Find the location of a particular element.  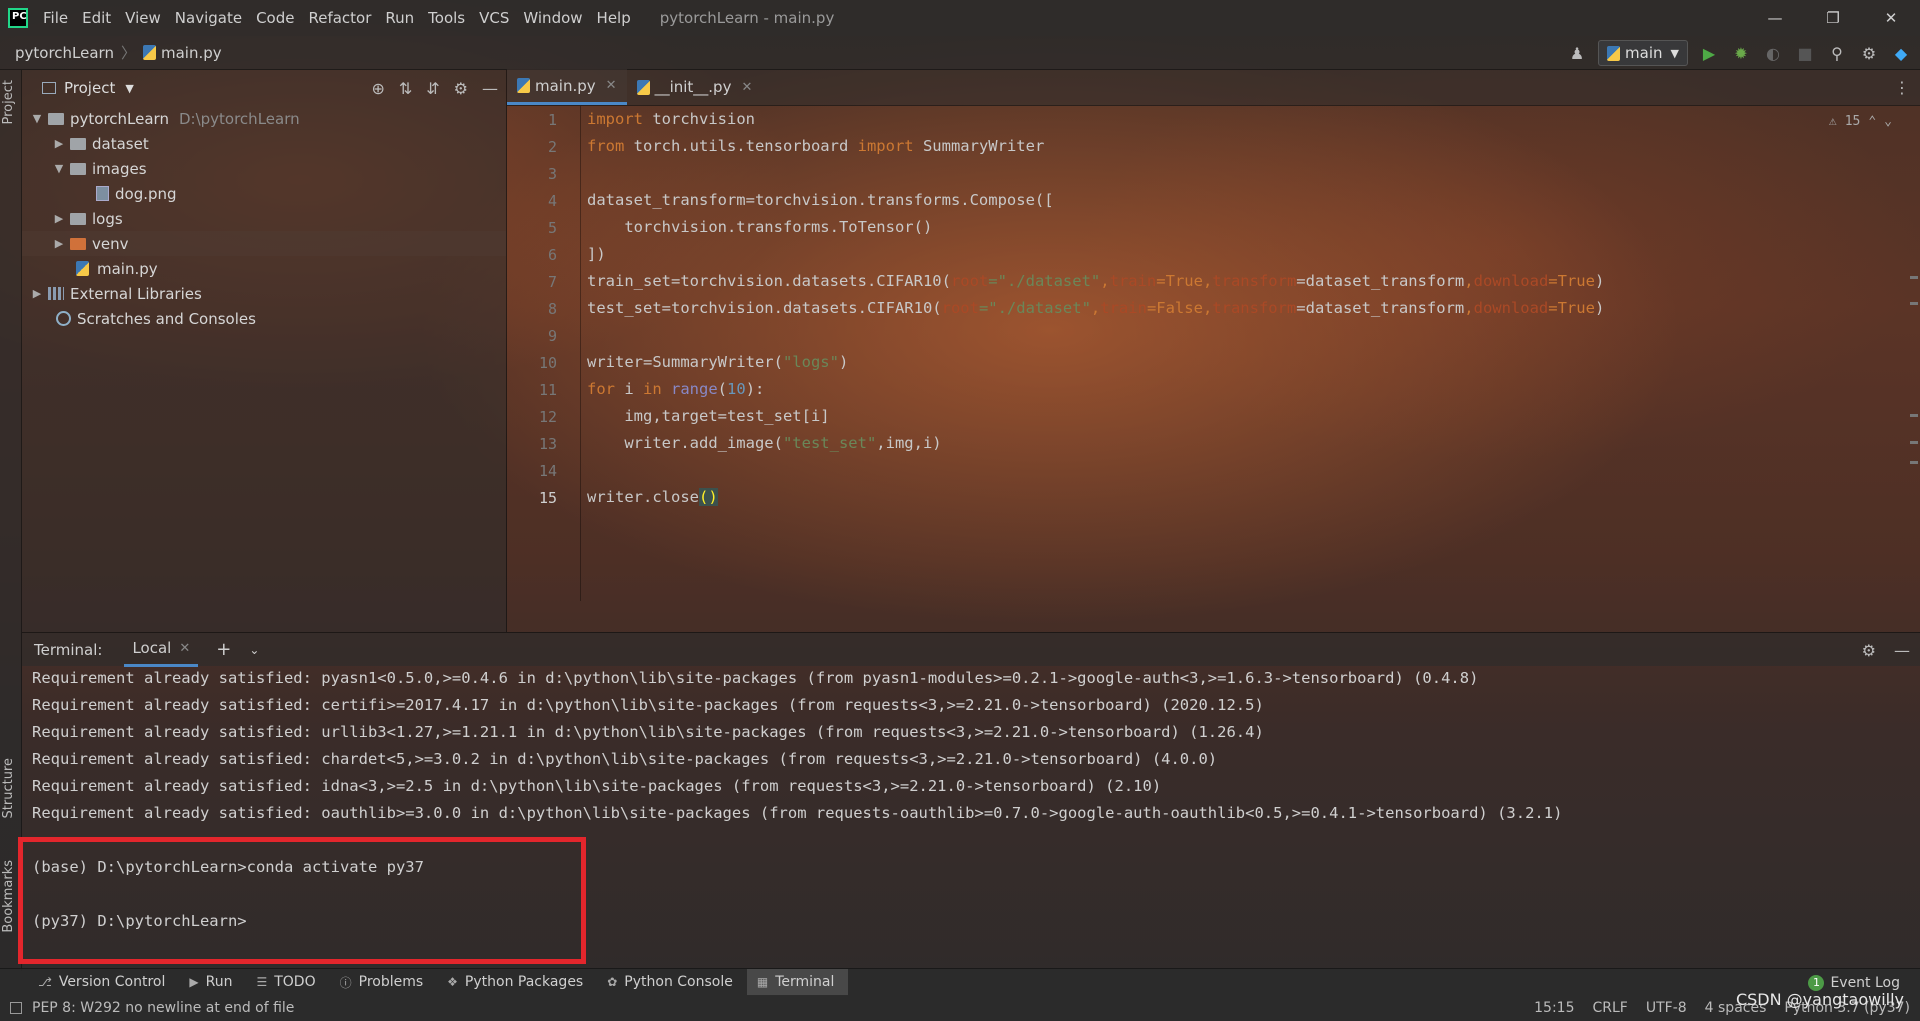

tree-item-label: dog.png is located at coordinates (146, 193).